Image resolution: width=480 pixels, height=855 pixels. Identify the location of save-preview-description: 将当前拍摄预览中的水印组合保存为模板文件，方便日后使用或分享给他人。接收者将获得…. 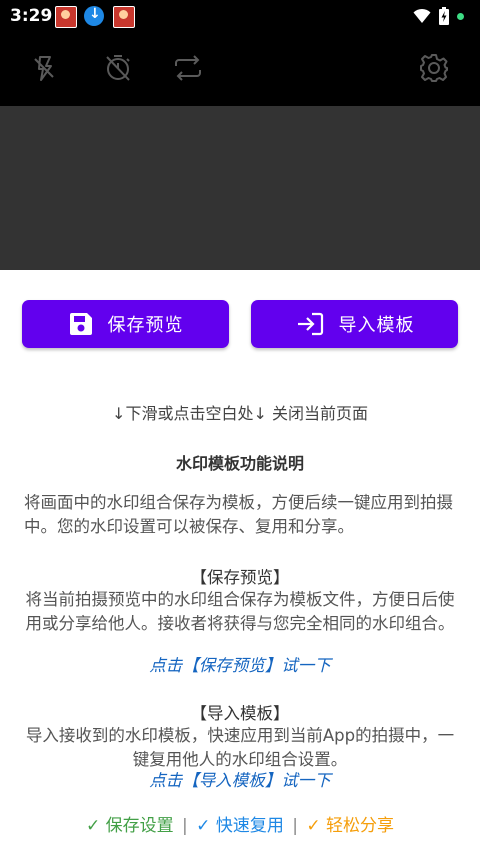
(240, 611).